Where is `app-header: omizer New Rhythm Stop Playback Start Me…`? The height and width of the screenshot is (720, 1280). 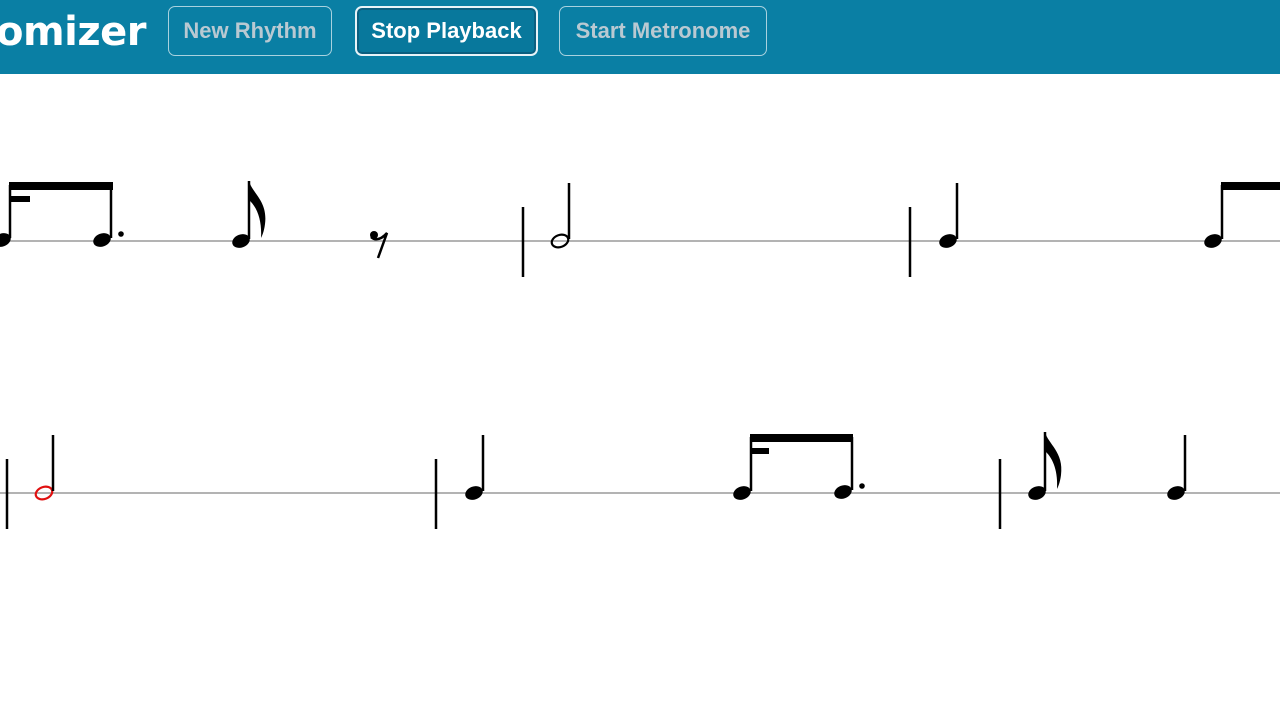 app-header: omizer New Rhythm Stop Playback Start Me… is located at coordinates (640, 37).